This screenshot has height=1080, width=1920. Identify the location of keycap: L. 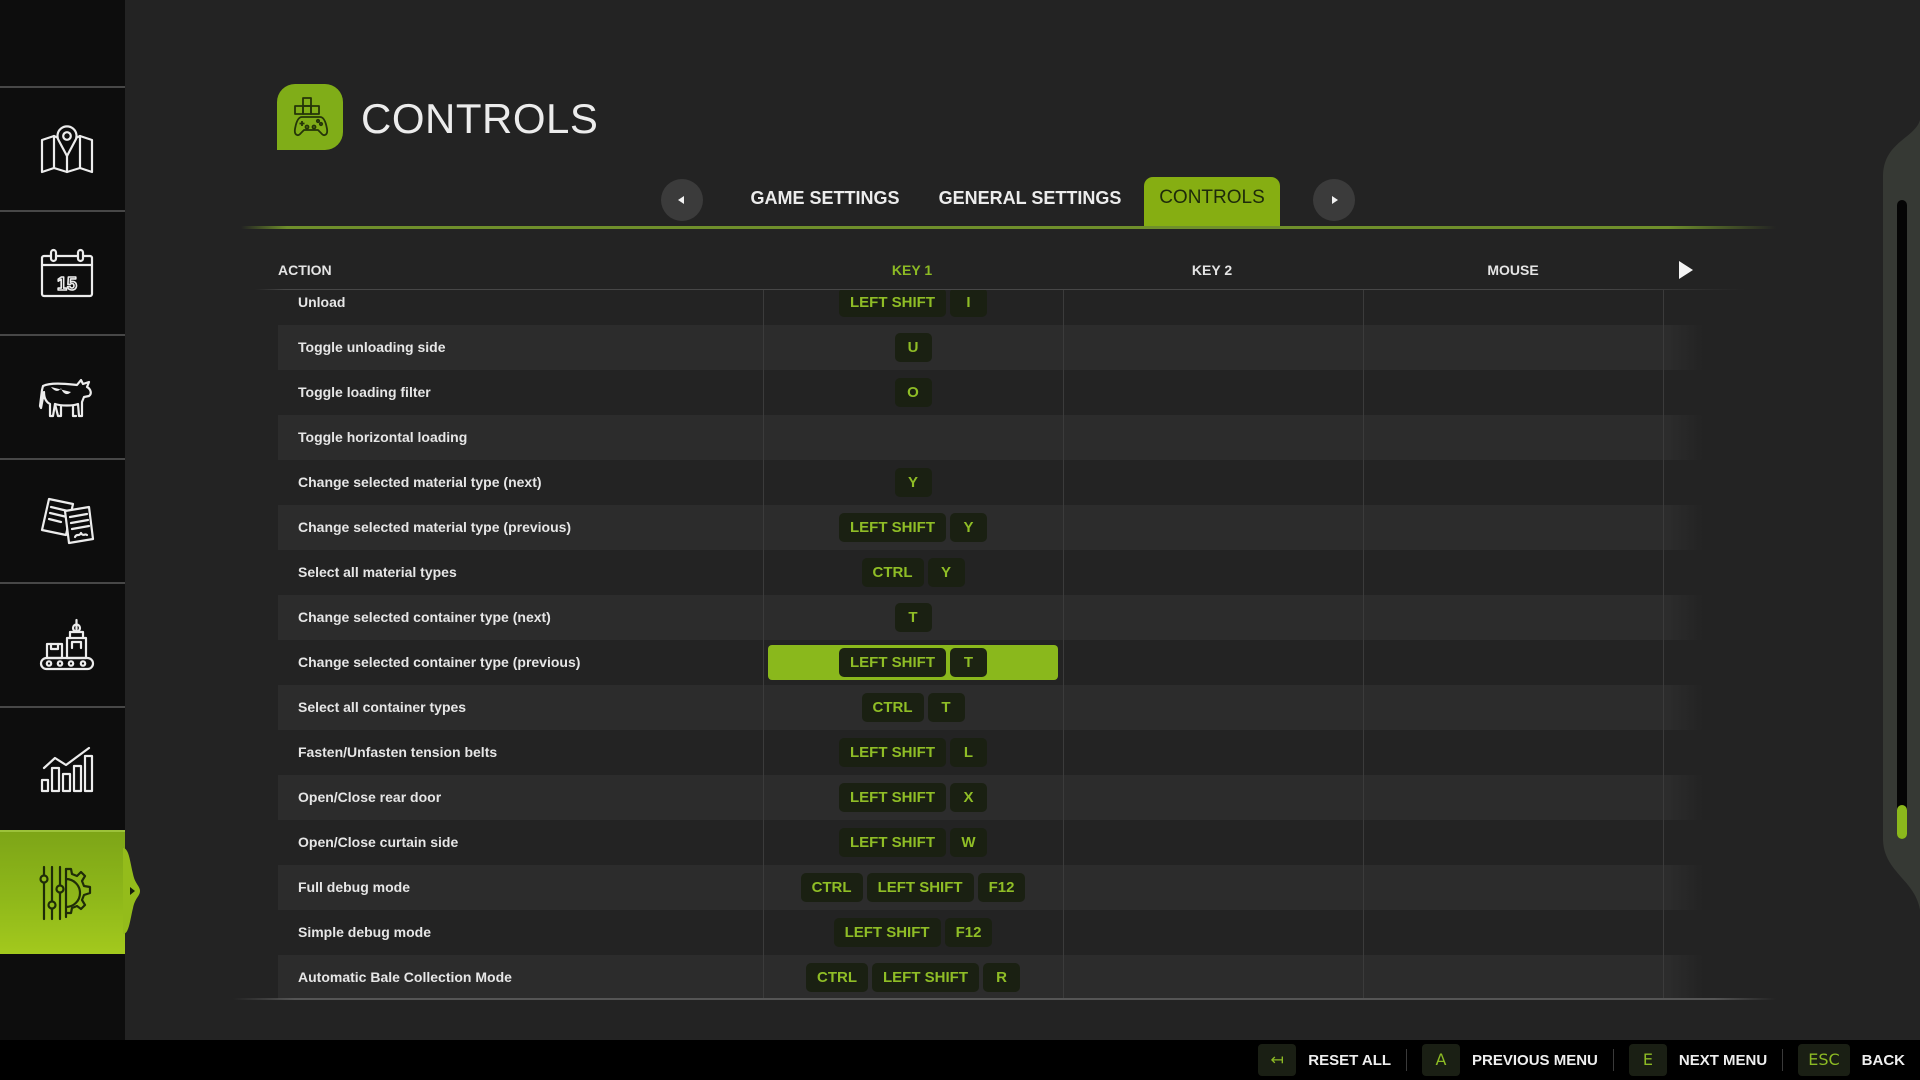
(968, 752).